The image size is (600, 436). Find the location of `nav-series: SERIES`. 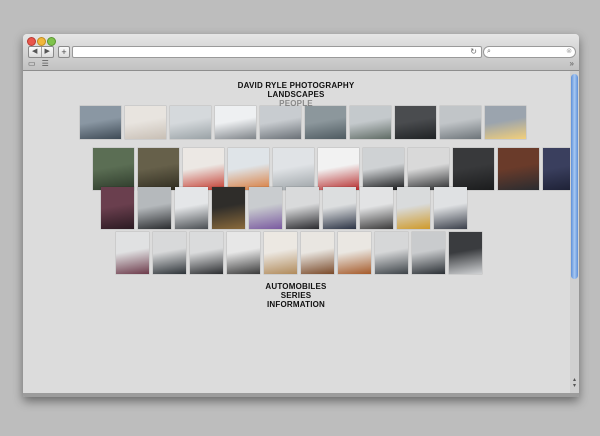

nav-series: SERIES is located at coordinates (296, 295).